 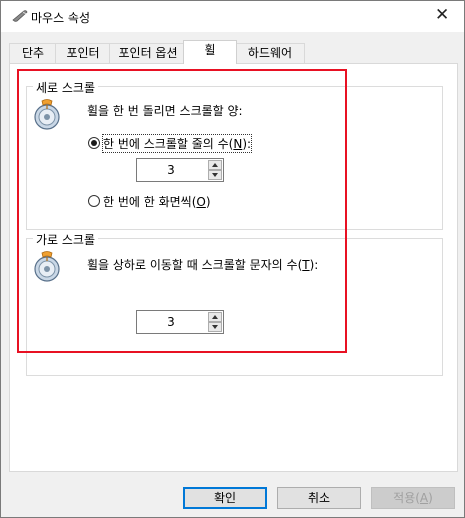 I want to click on lines-radio, so click(x=94, y=143).